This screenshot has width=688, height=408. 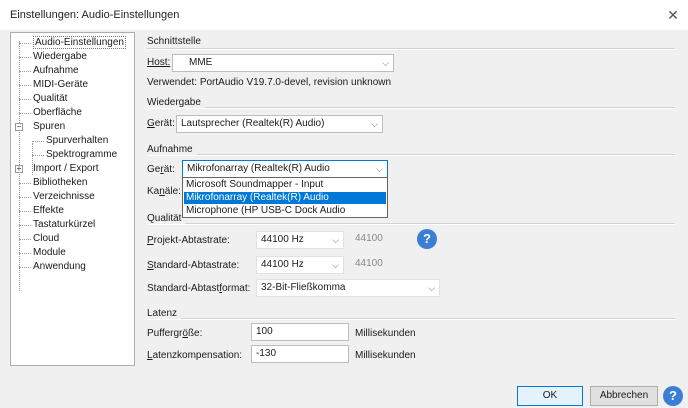 I want to click on close-icon: ✕, so click(x=673, y=15).